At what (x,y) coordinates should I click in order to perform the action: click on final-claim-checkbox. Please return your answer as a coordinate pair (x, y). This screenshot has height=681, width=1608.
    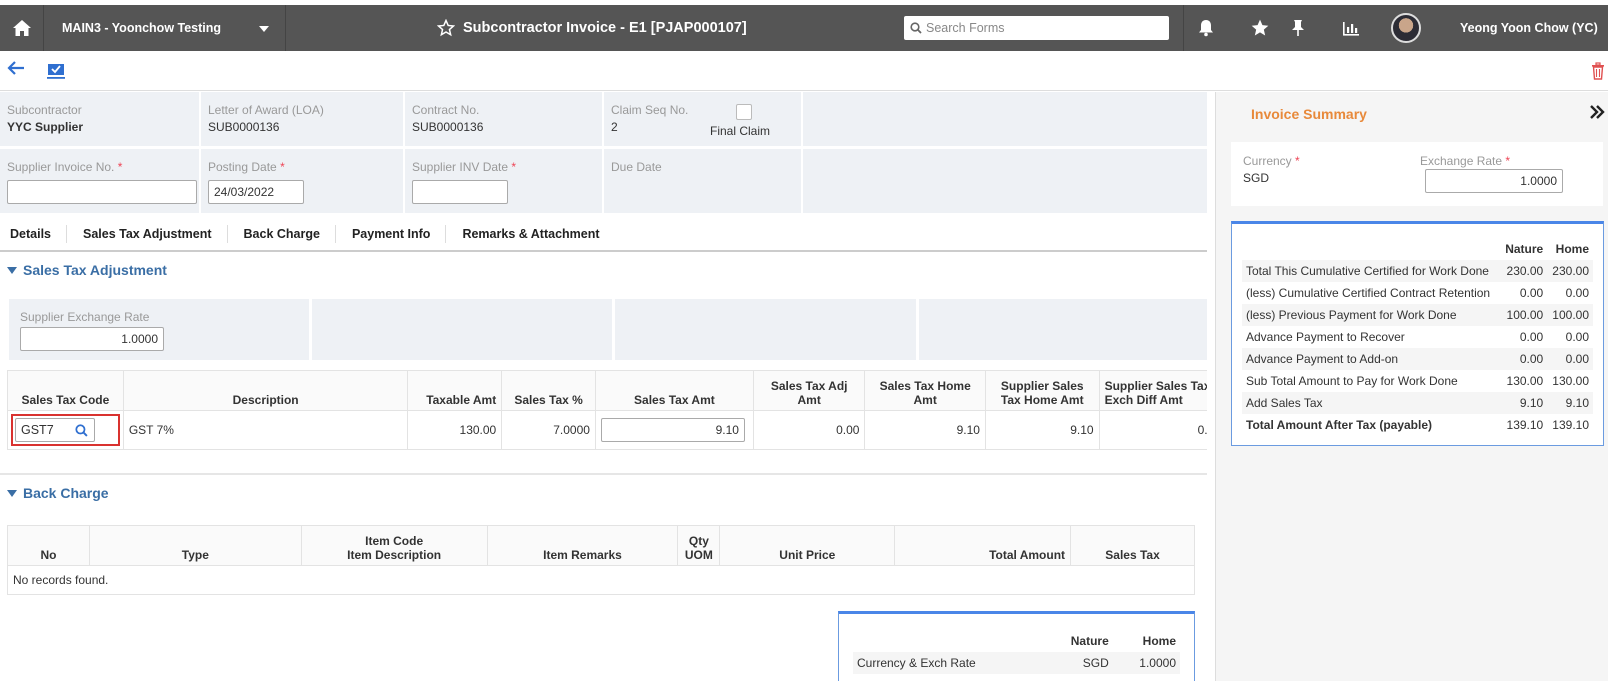
    Looking at the image, I should click on (744, 112).